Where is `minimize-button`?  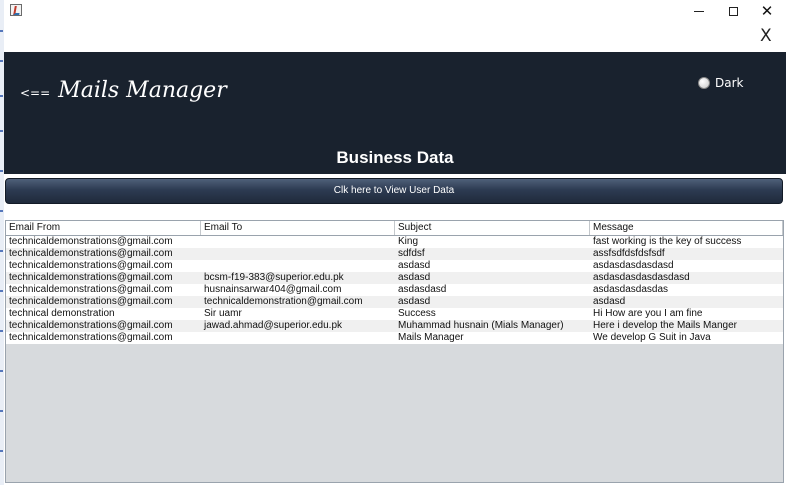
minimize-button is located at coordinates (699, 11).